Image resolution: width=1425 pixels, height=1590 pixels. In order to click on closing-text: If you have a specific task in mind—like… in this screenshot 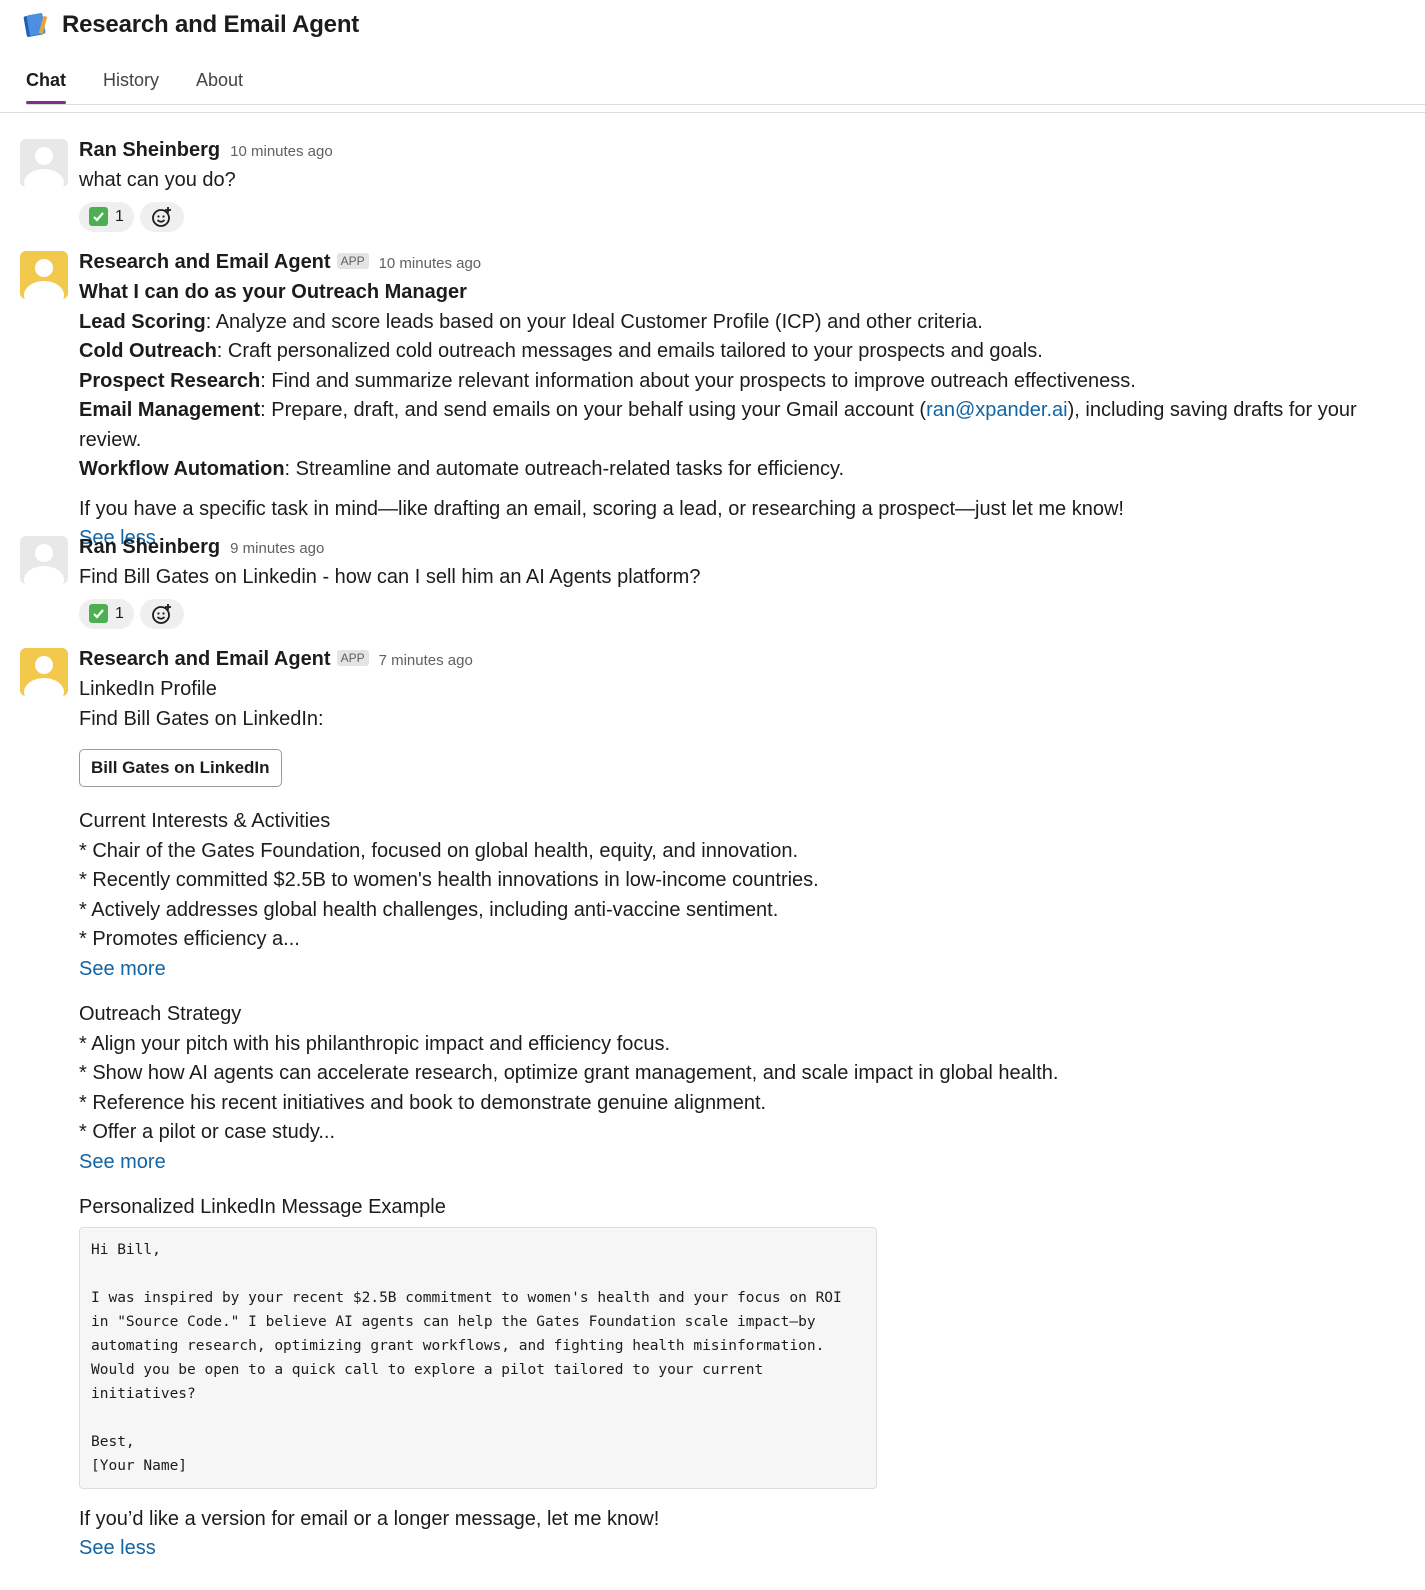, I will do `click(601, 508)`.